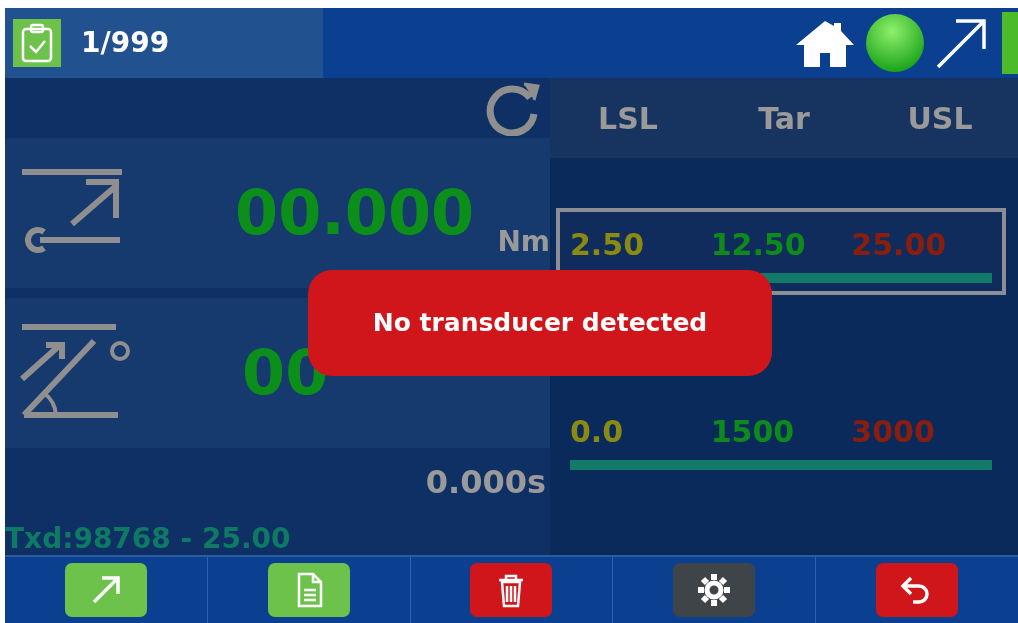 This screenshot has width=1018, height=623. I want to click on settings-button, so click(714, 590).